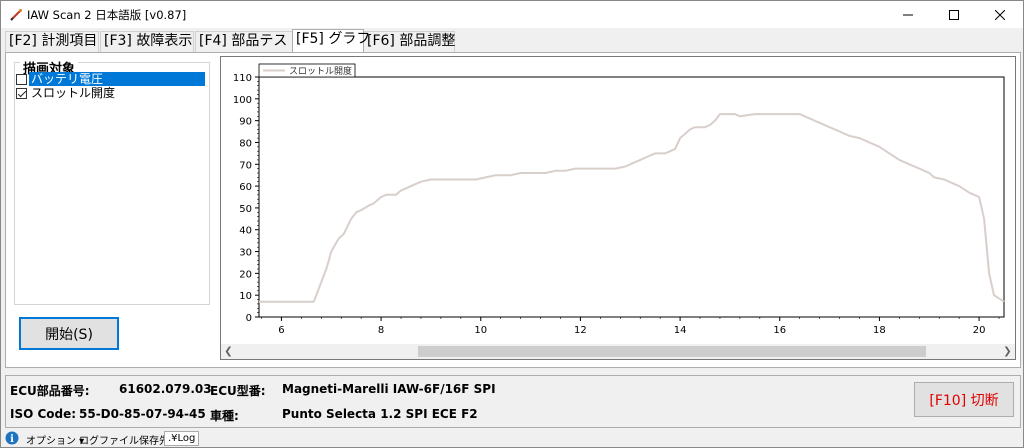 Image resolution: width=1024 pixels, height=448 pixels. Describe the element at coordinates (630, 326) in the screenshot. I see `x-axis: 6 8 10 12 14 16 18 20` at that location.